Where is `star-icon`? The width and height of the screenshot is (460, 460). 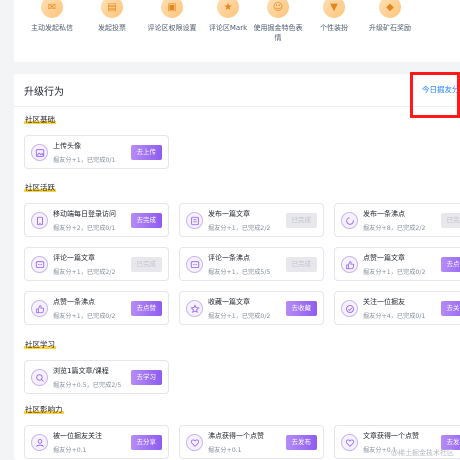
star-icon is located at coordinates (194, 308).